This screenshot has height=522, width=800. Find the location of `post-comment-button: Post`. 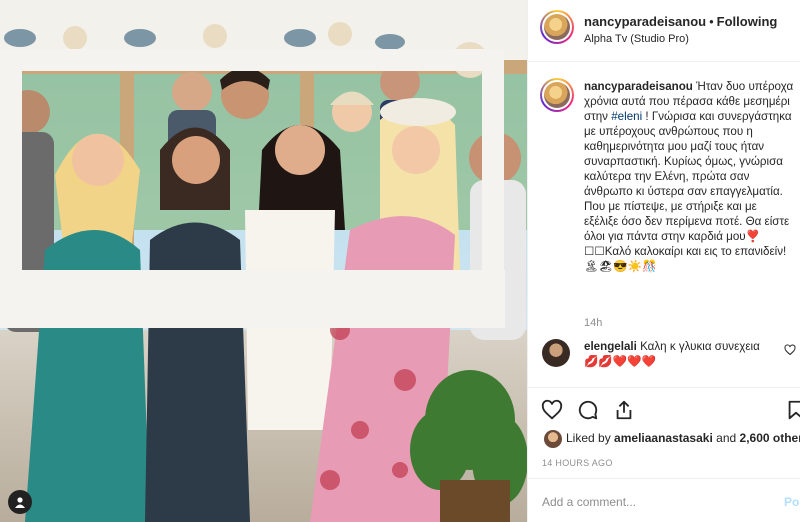

post-comment-button: Post is located at coordinates (792, 502).